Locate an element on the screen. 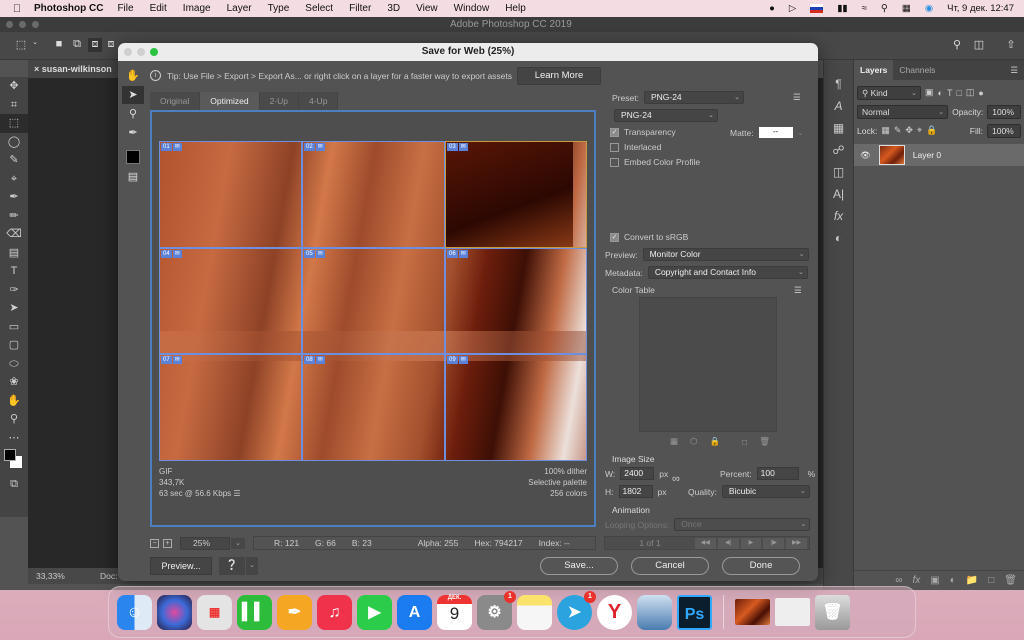 The width and height of the screenshot is (1024, 640). menu-help: Help is located at coordinates (515, 8).